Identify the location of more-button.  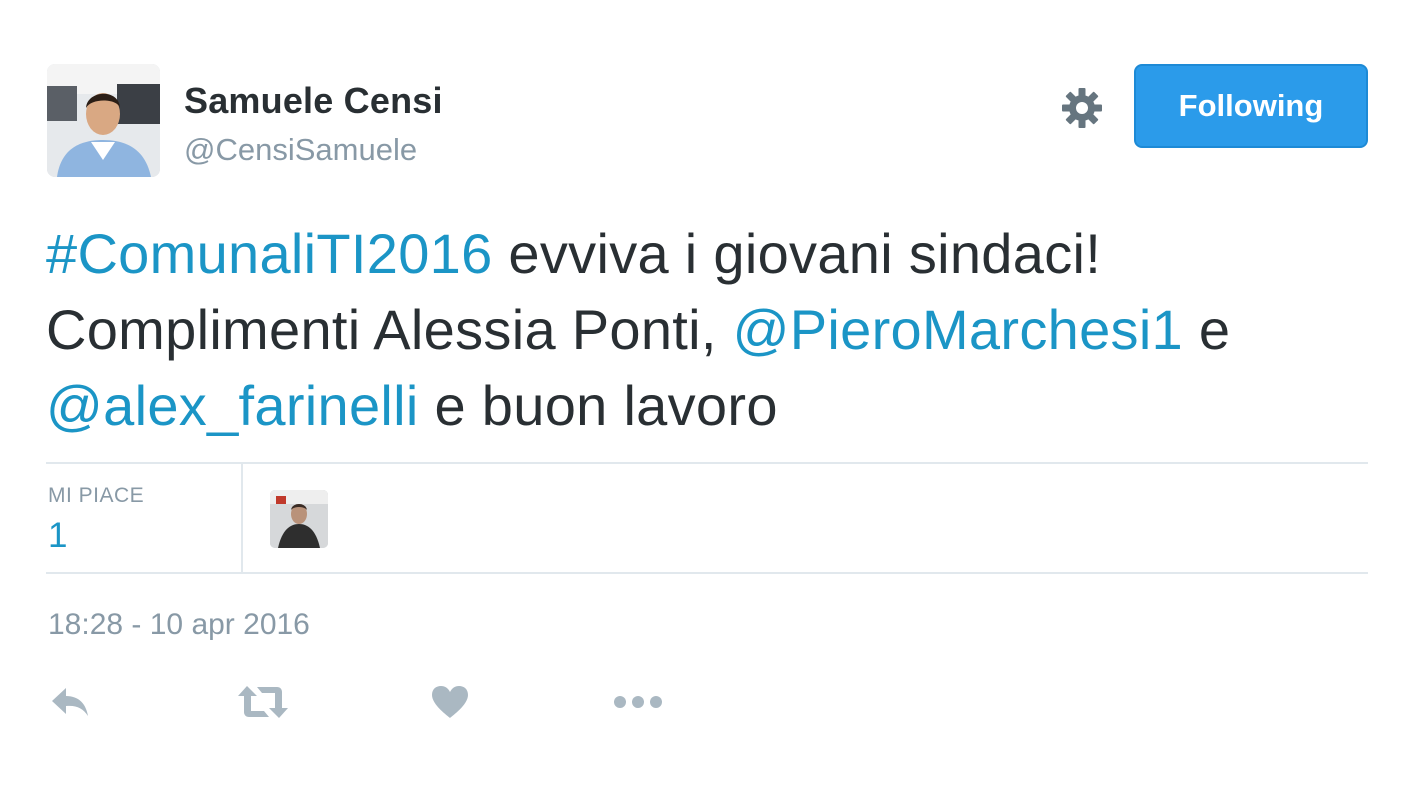
(638, 702).